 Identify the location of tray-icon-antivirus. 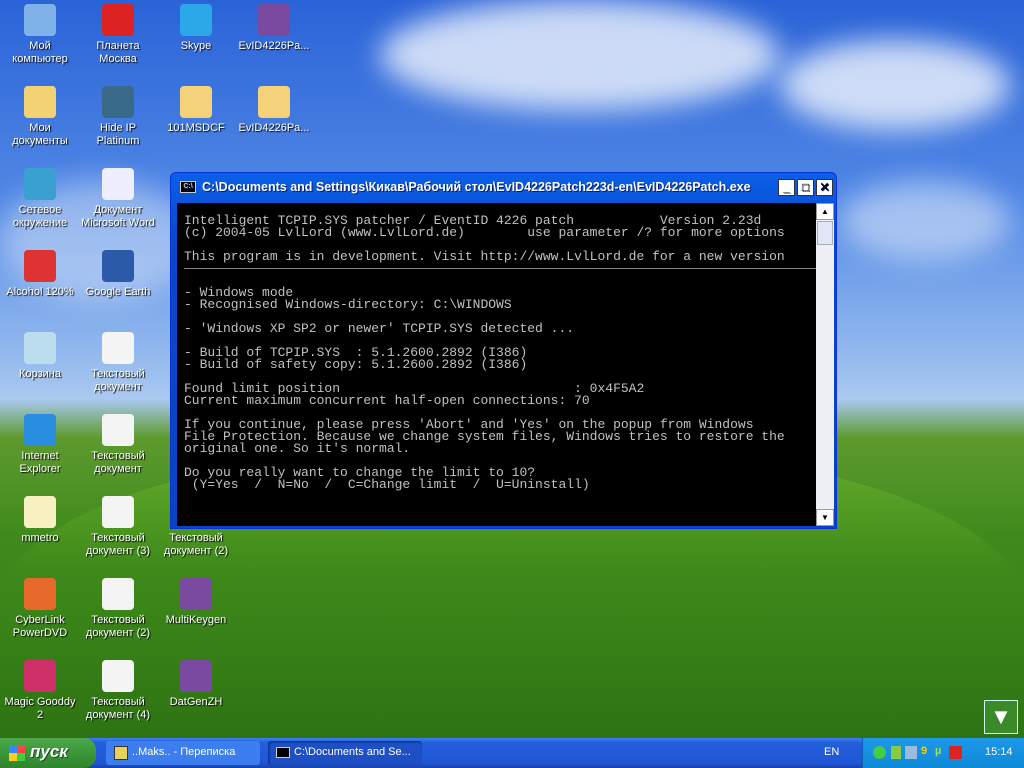
(955, 752).